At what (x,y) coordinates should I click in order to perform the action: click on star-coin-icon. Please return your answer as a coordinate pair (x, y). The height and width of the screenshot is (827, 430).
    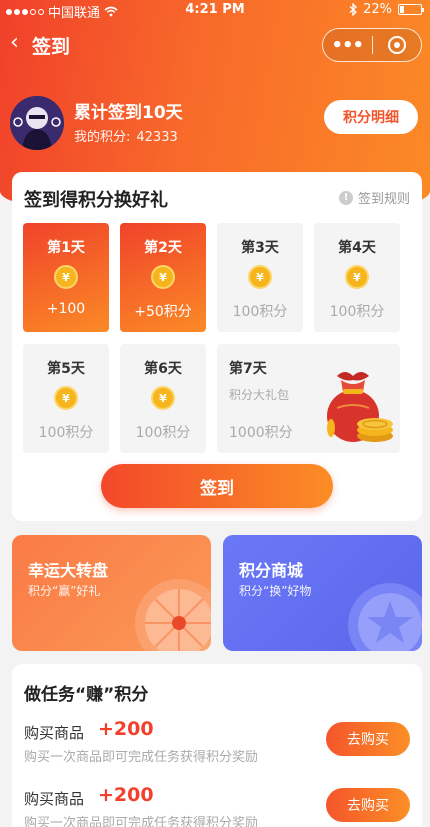
    Looking at the image, I should click on (385, 617).